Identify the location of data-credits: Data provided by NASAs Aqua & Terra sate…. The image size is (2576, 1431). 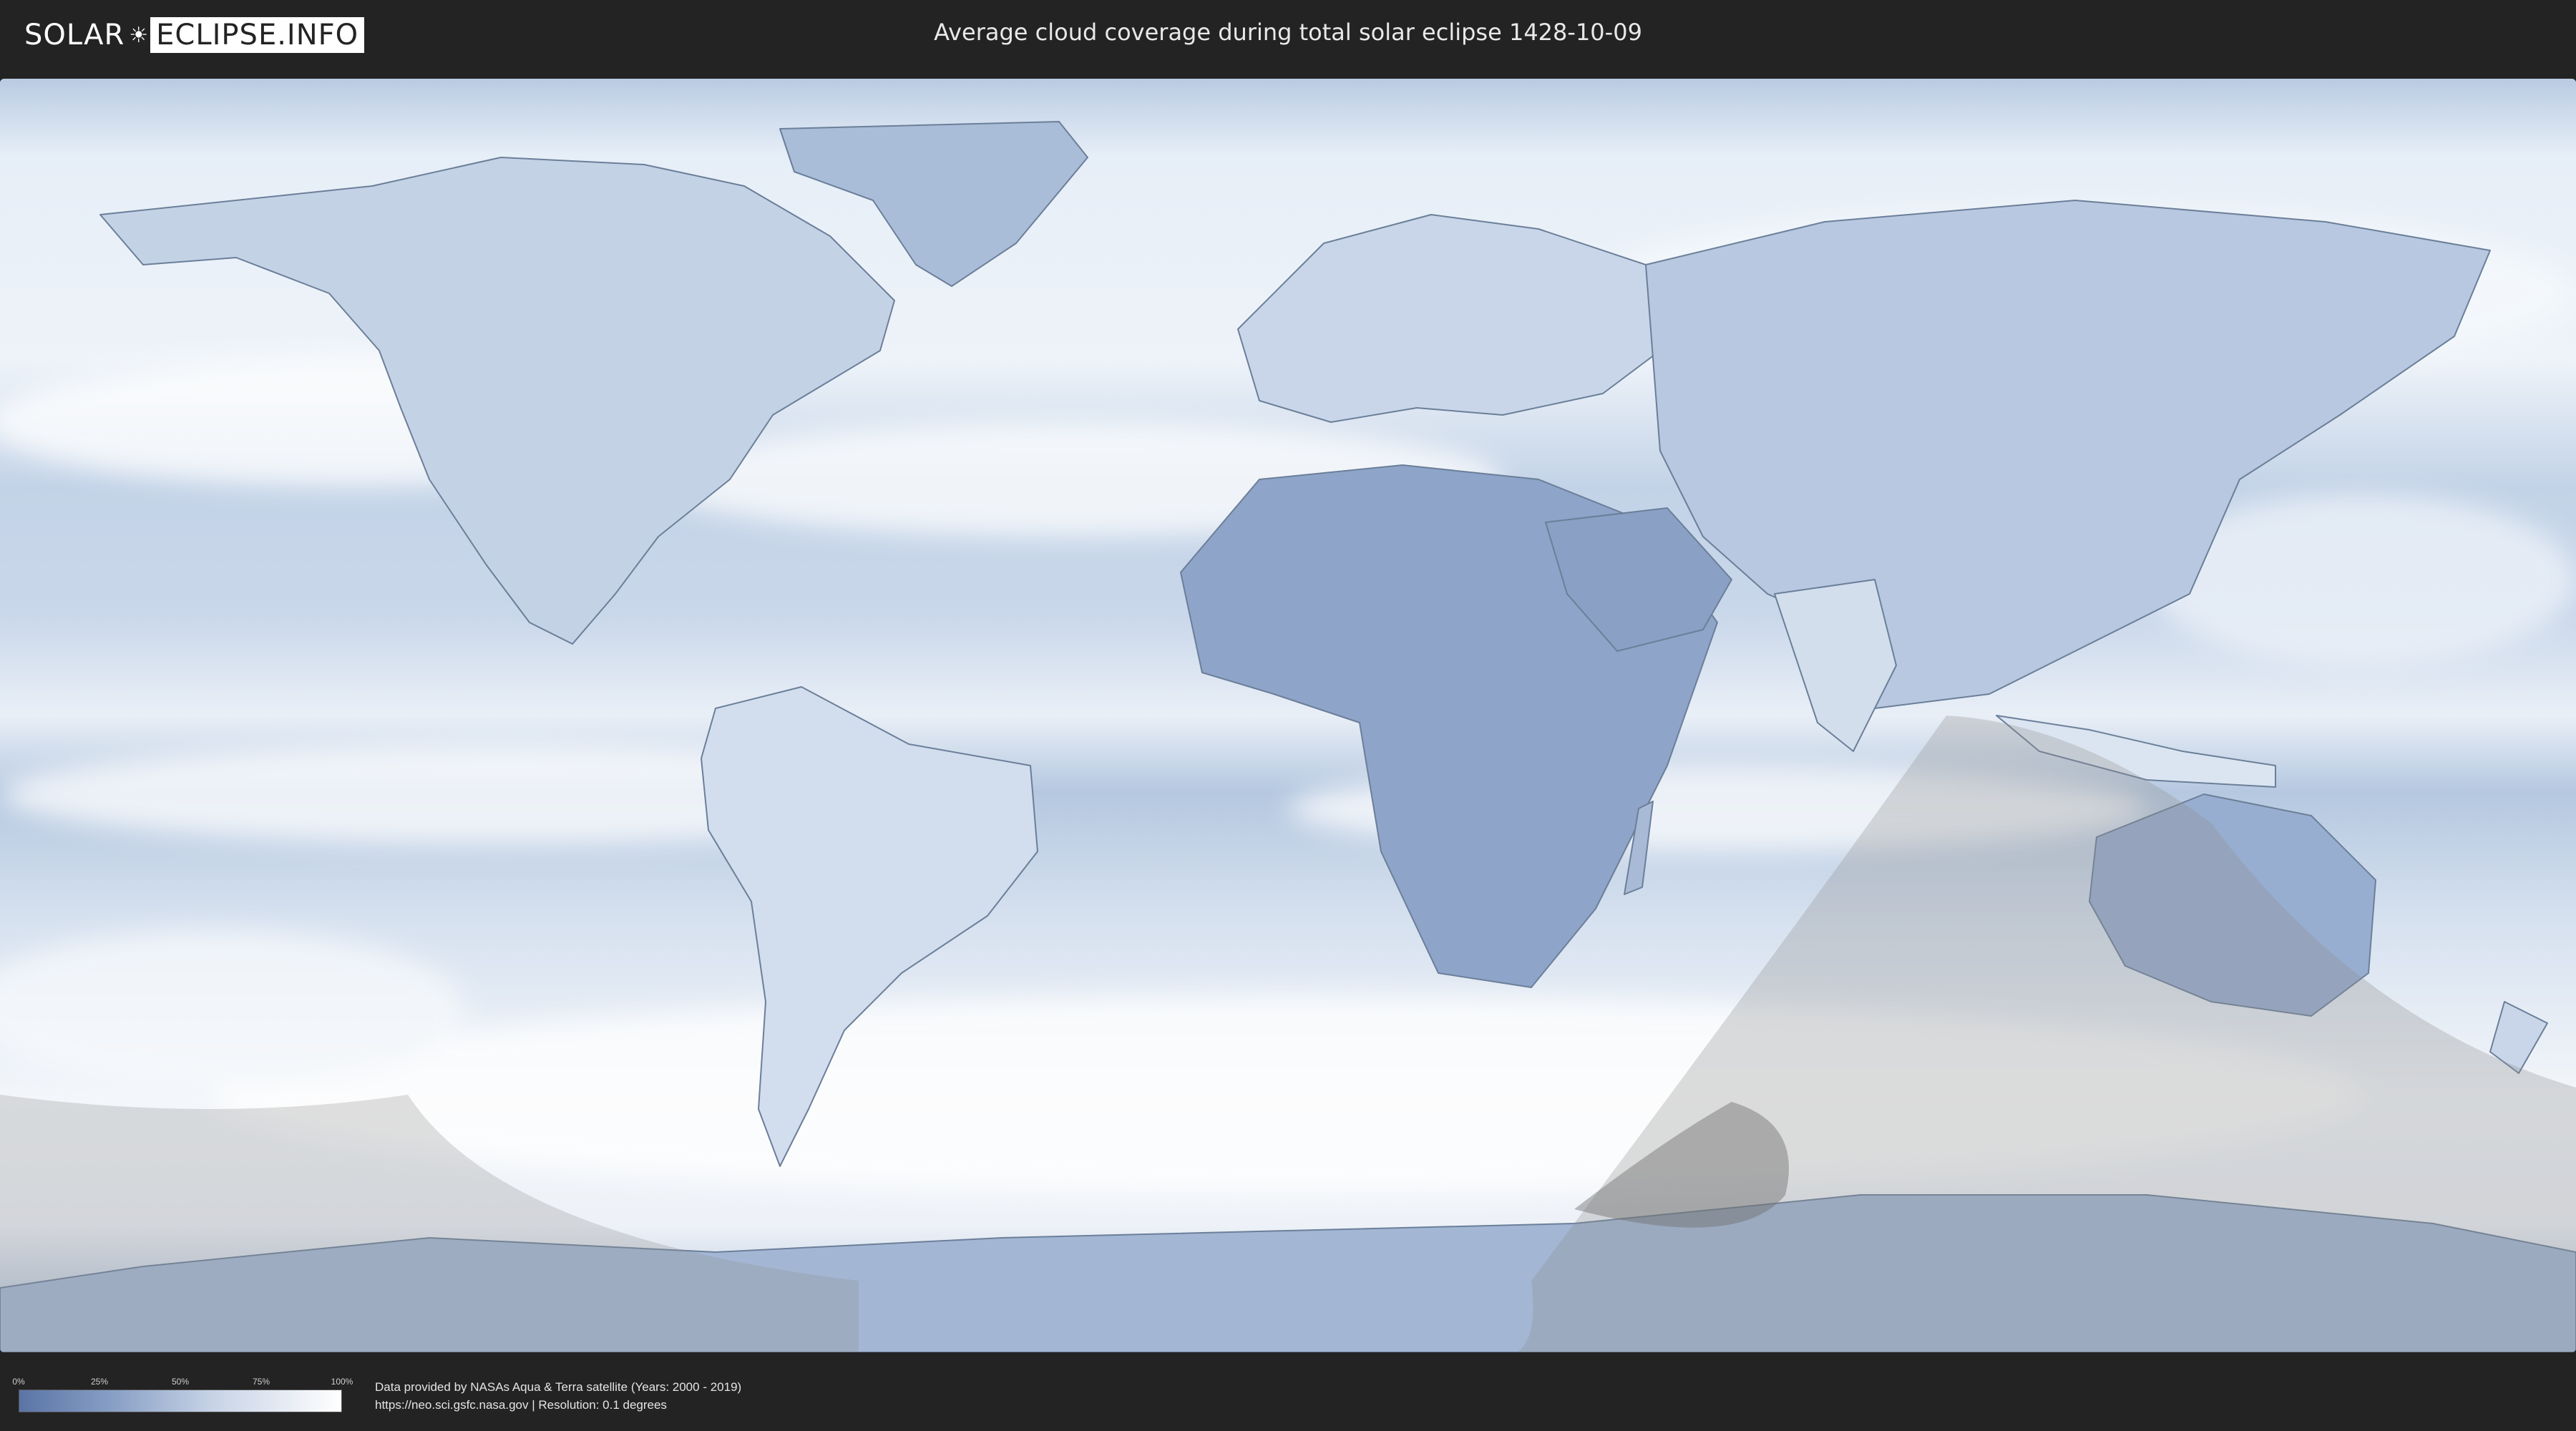
(558, 1396).